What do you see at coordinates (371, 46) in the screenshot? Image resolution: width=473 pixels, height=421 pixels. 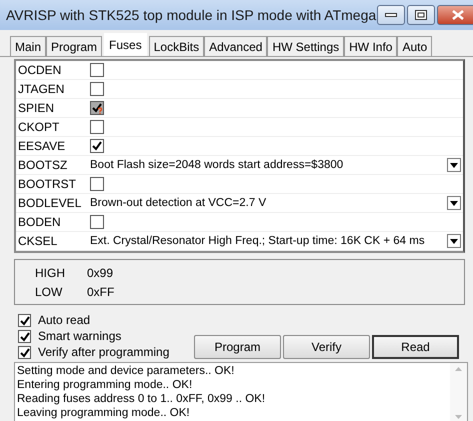 I see `tab: HW Info` at bounding box center [371, 46].